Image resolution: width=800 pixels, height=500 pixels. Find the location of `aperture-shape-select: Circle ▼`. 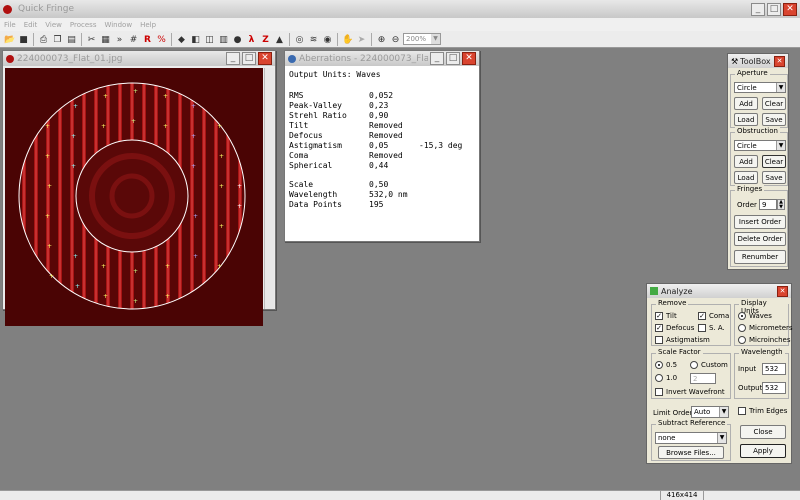

aperture-shape-select: Circle ▼ is located at coordinates (760, 87).